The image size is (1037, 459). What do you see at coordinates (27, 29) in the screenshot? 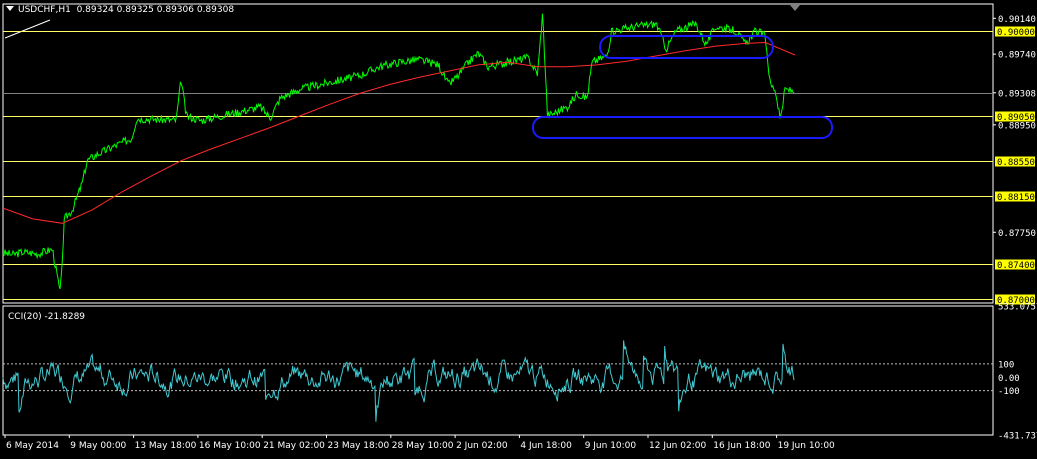
I see `drawn-trend-line` at bounding box center [27, 29].